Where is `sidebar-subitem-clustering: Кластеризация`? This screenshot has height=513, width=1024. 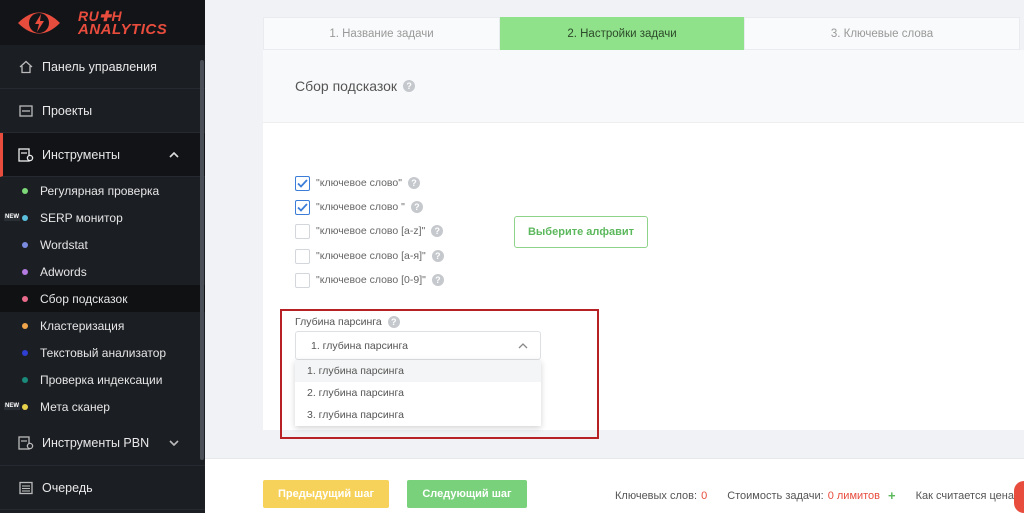 sidebar-subitem-clustering: Кластеризация is located at coordinates (102, 325).